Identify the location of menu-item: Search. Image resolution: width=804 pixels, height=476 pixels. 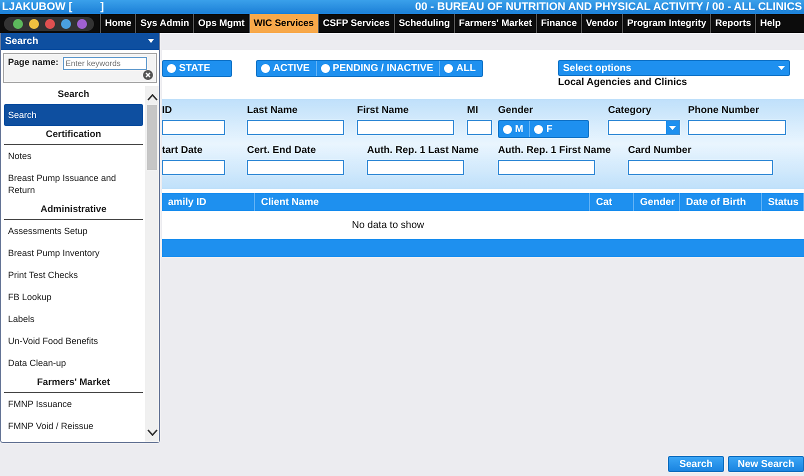
(73, 115).